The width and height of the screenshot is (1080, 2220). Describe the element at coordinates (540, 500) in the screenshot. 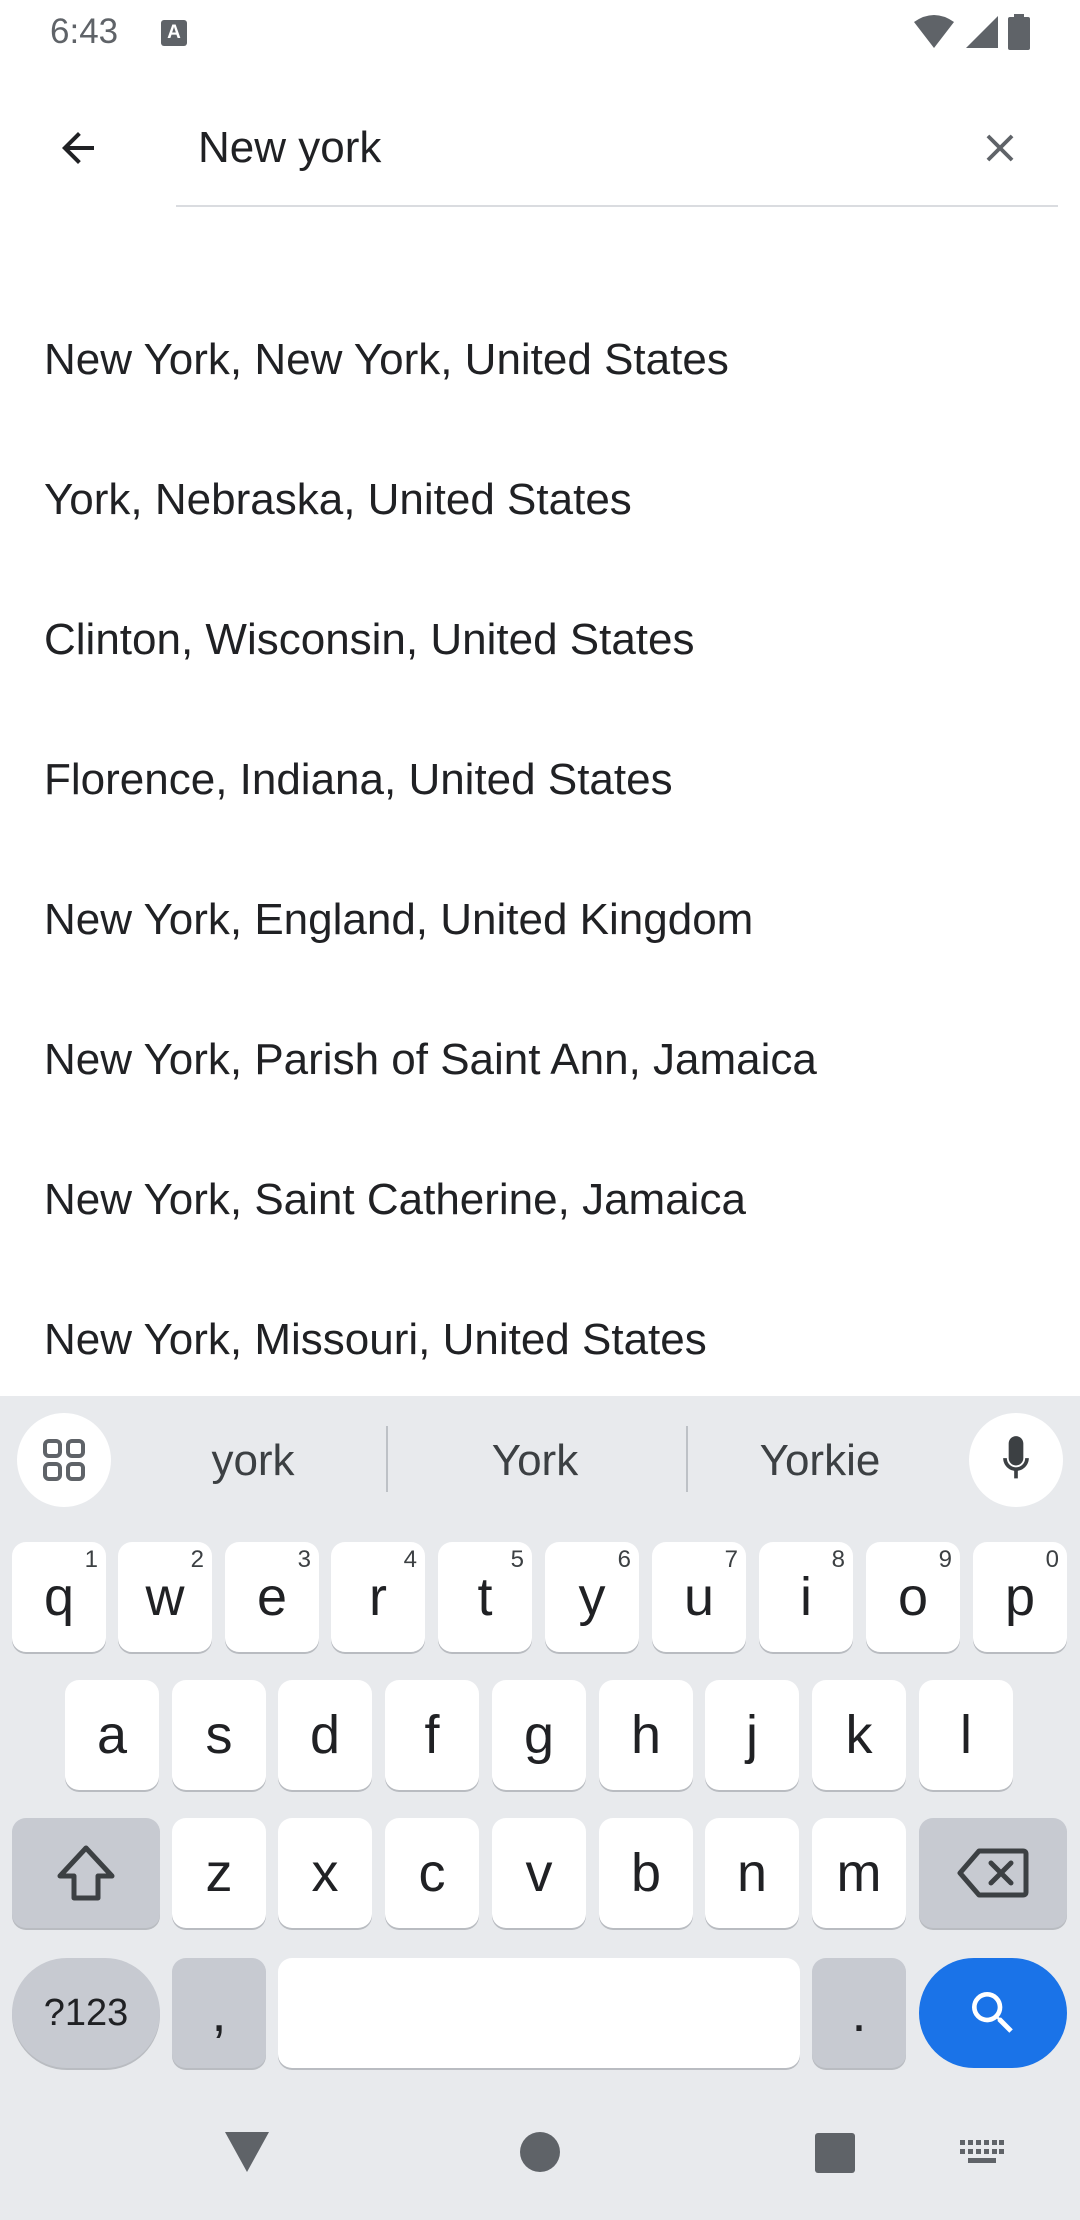

I see `result-item: York, Nebraska, United States` at that location.